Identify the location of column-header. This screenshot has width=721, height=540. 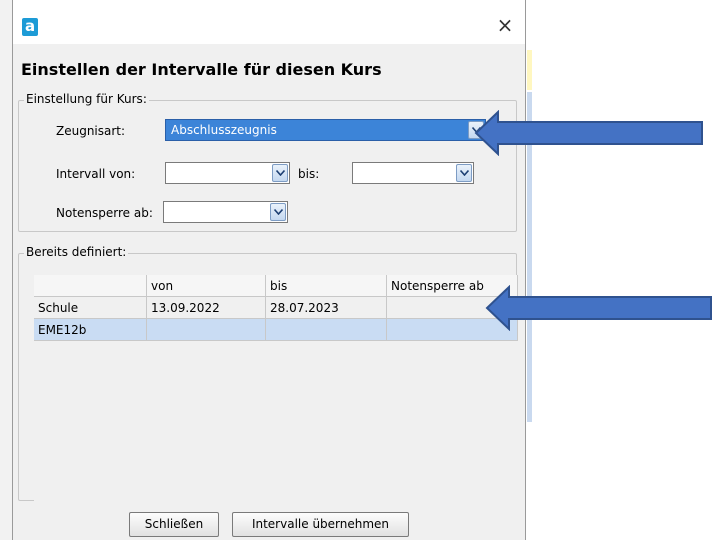
(90, 286).